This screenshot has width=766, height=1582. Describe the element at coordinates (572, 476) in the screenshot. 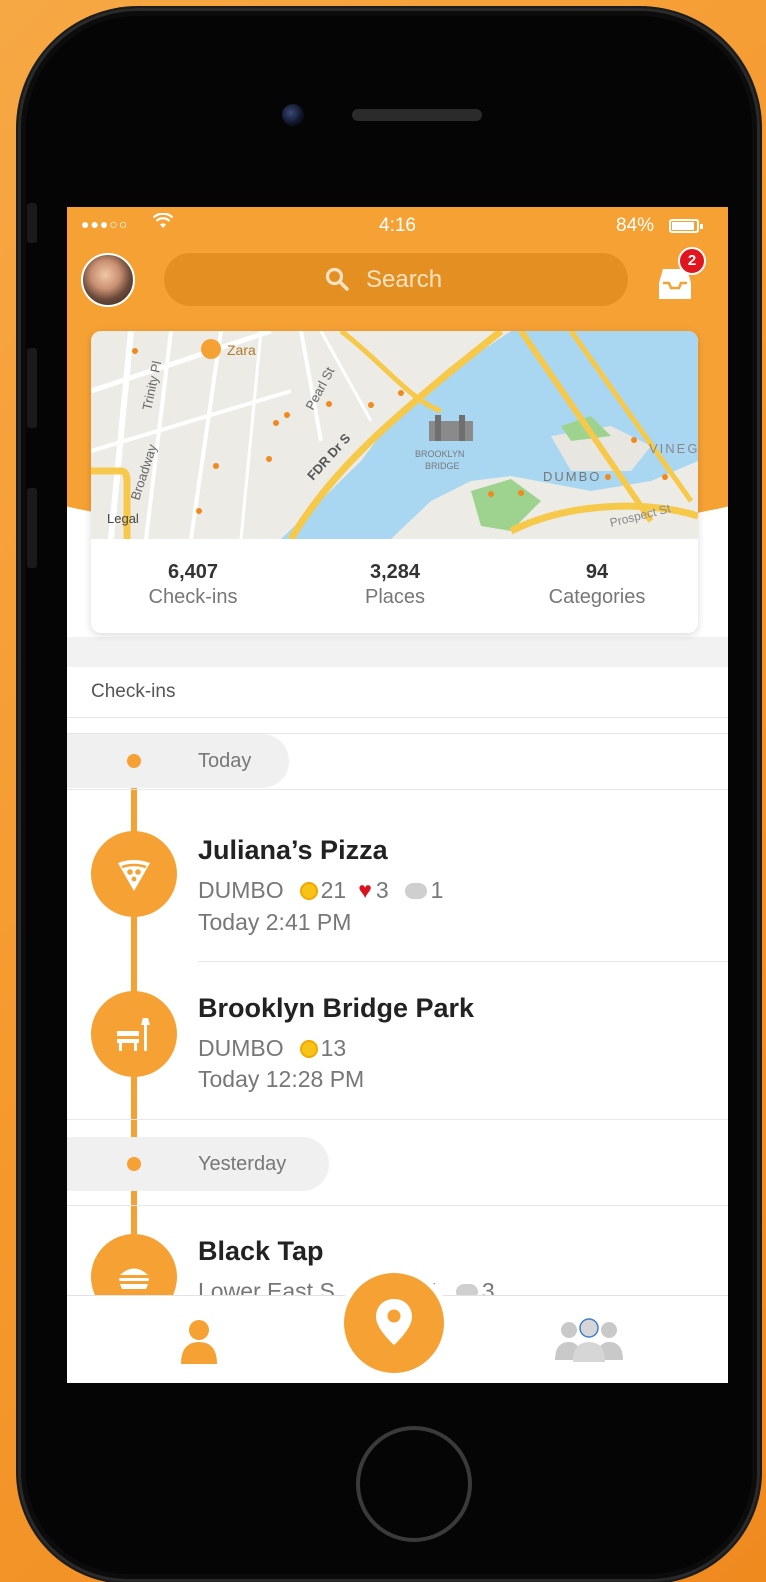

I see `map-label-dumbo: DUMBO` at that location.